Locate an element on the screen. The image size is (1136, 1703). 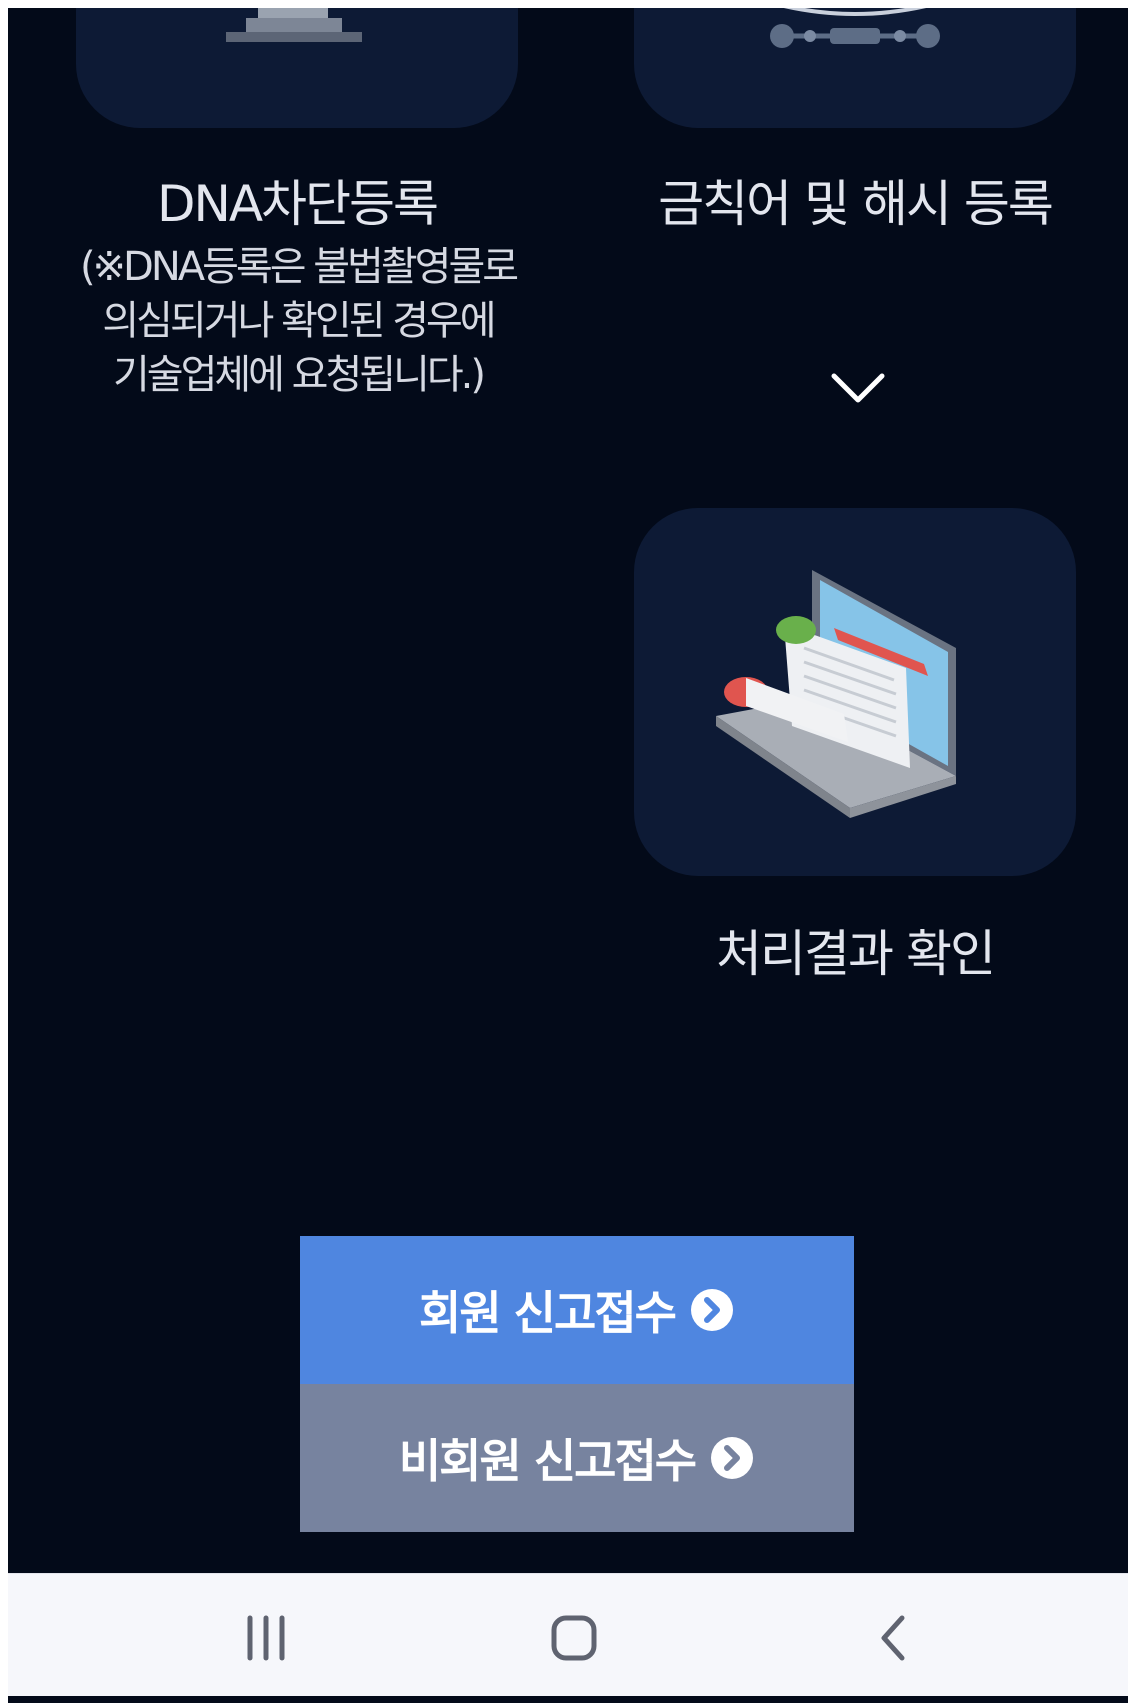
home-icon is located at coordinates (574, 1638).